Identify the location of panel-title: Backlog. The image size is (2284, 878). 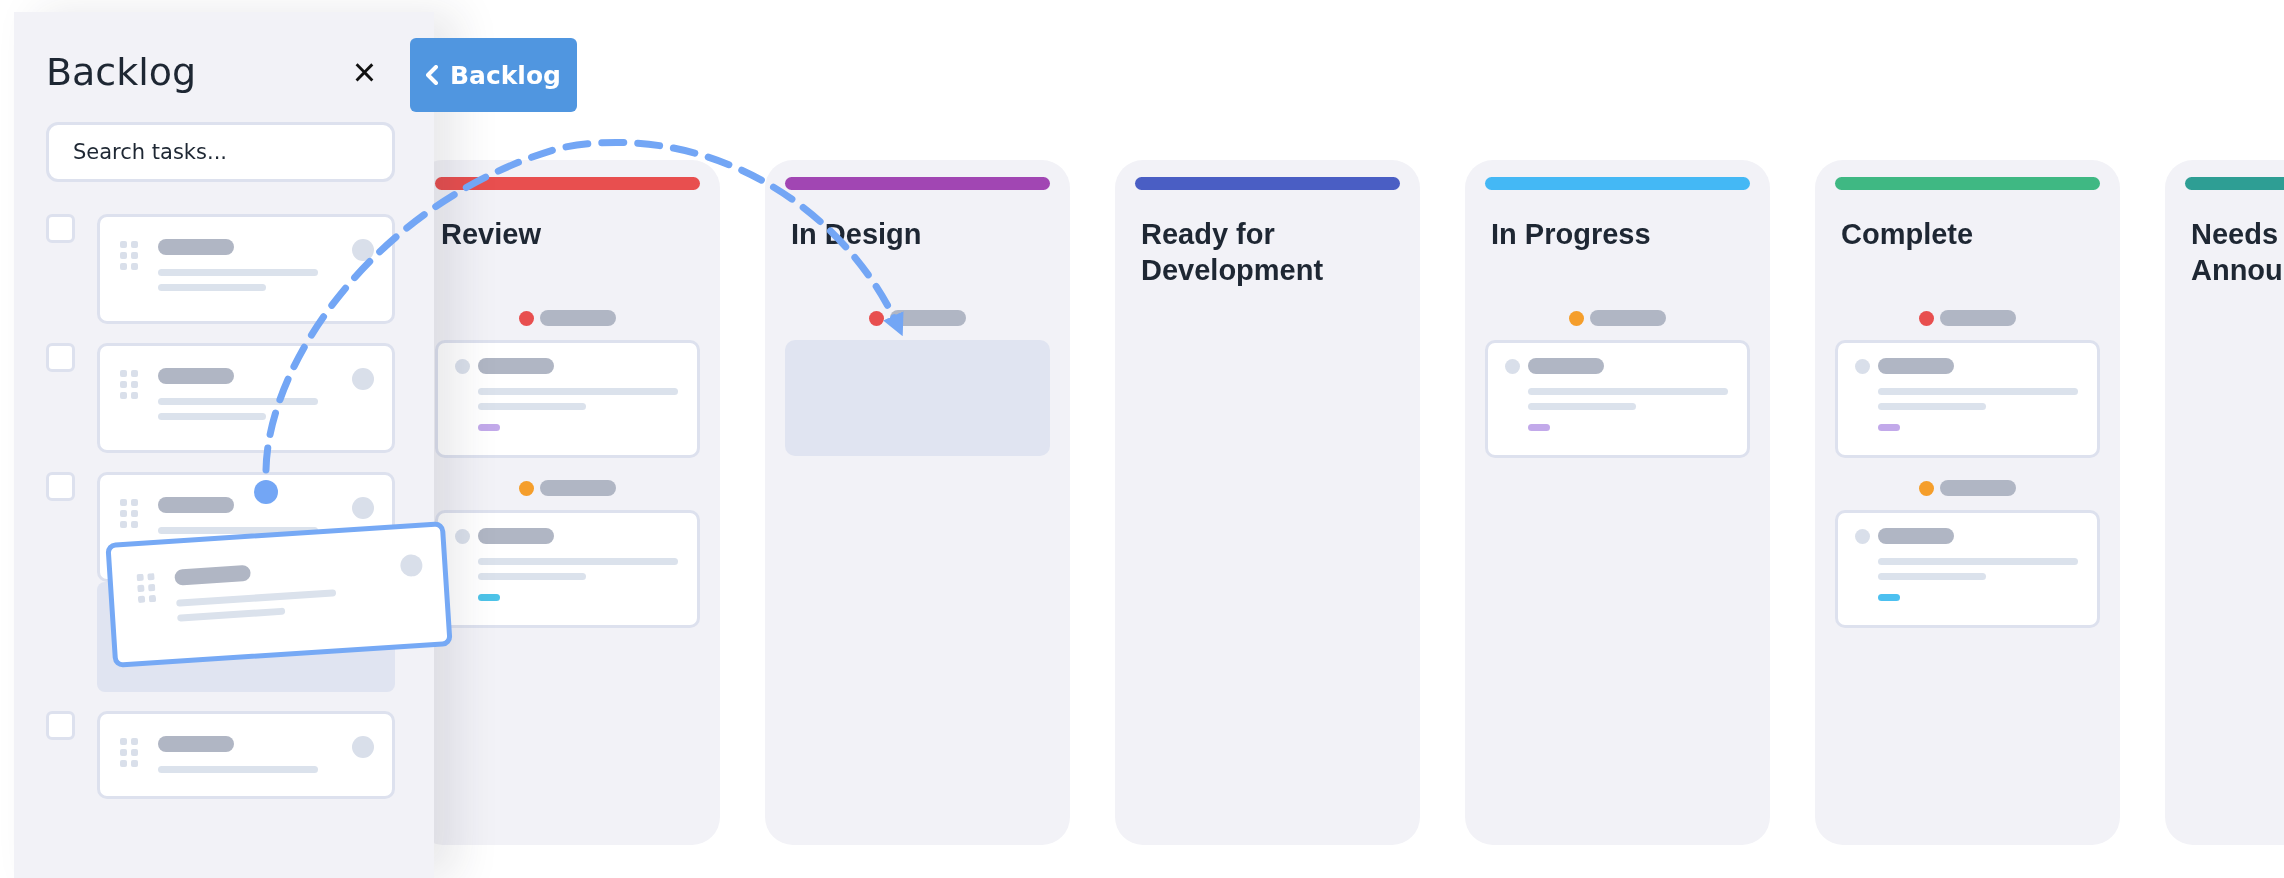
(121, 72).